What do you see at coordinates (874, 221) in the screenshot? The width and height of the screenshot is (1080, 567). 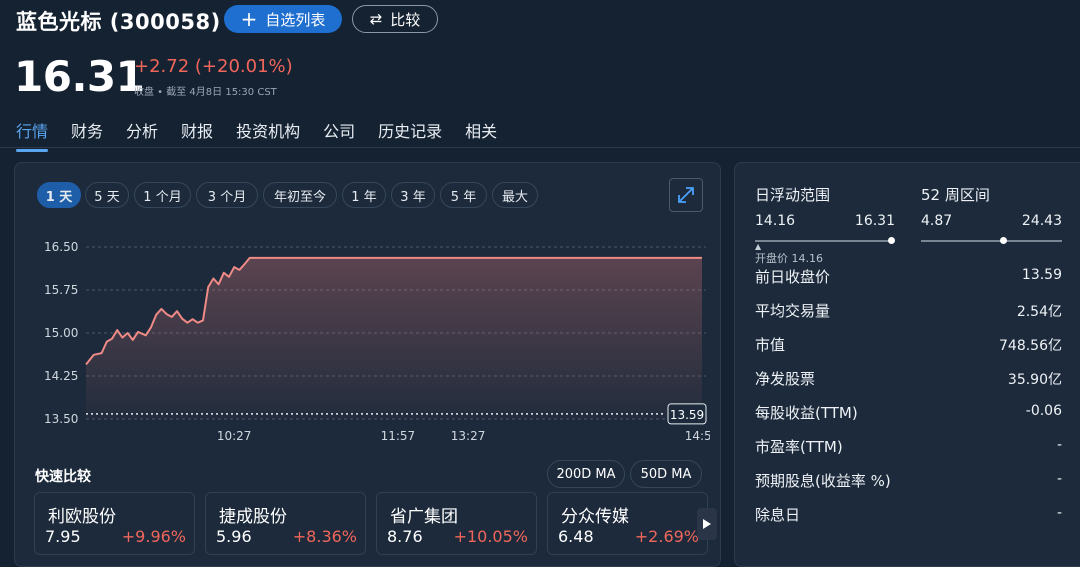 I see `day-range-high: 16.31` at bounding box center [874, 221].